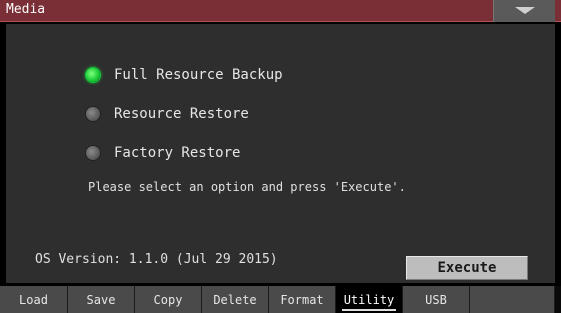 Image resolution: width=561 pixels, height=313 pixels. I want to click on radio-selected-icon, so click(93, 75).